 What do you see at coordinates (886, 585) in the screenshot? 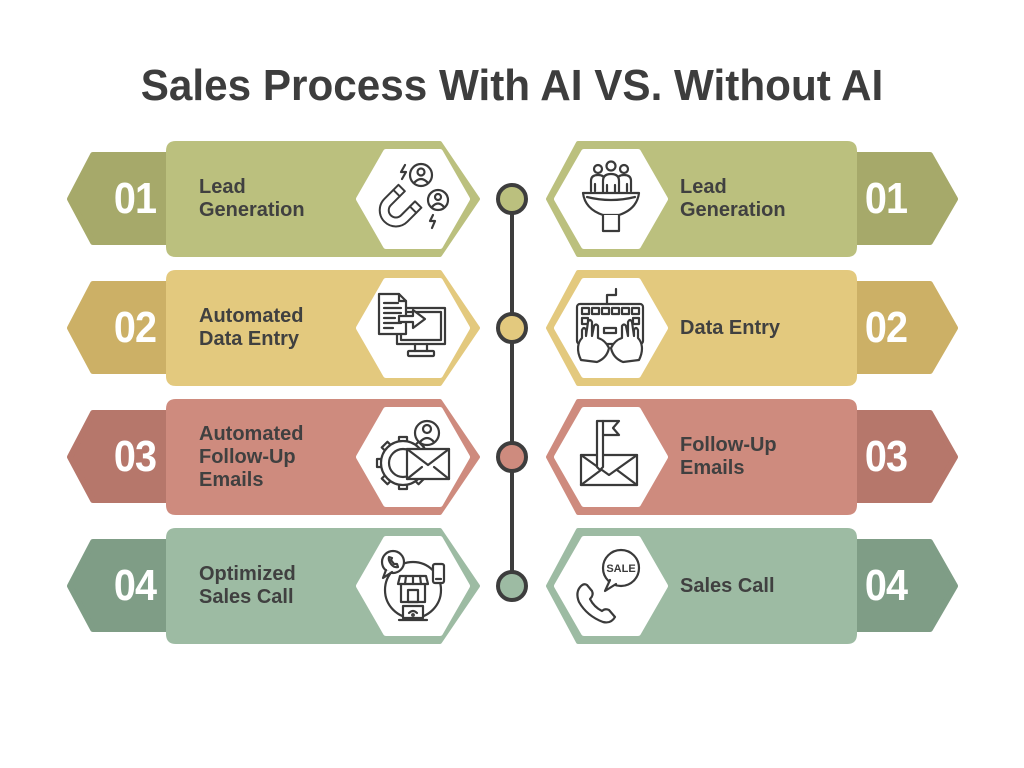
I see `without-ai-step-number: 04` at bounding box center [886, 585].